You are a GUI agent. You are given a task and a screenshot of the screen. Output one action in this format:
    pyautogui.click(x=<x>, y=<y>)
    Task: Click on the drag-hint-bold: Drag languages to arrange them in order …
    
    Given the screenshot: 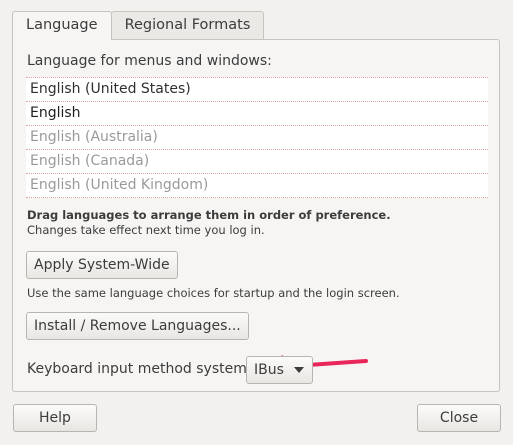 What is the action you would take?
    pyautogui.click(x=209, y=215)
    